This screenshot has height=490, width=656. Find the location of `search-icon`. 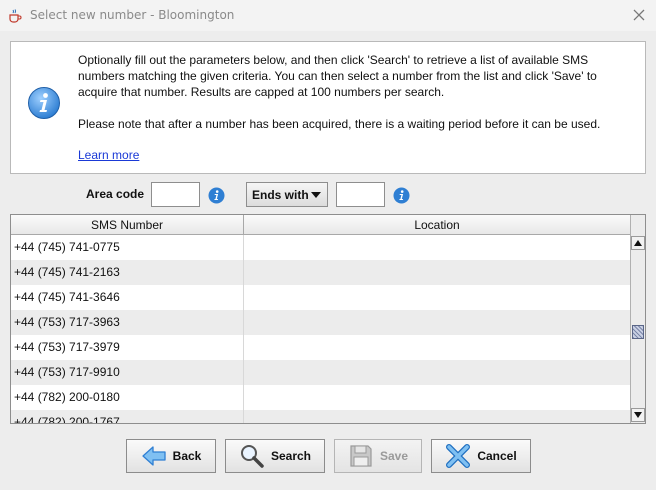

search-icon is located at coordinates (252, 456).